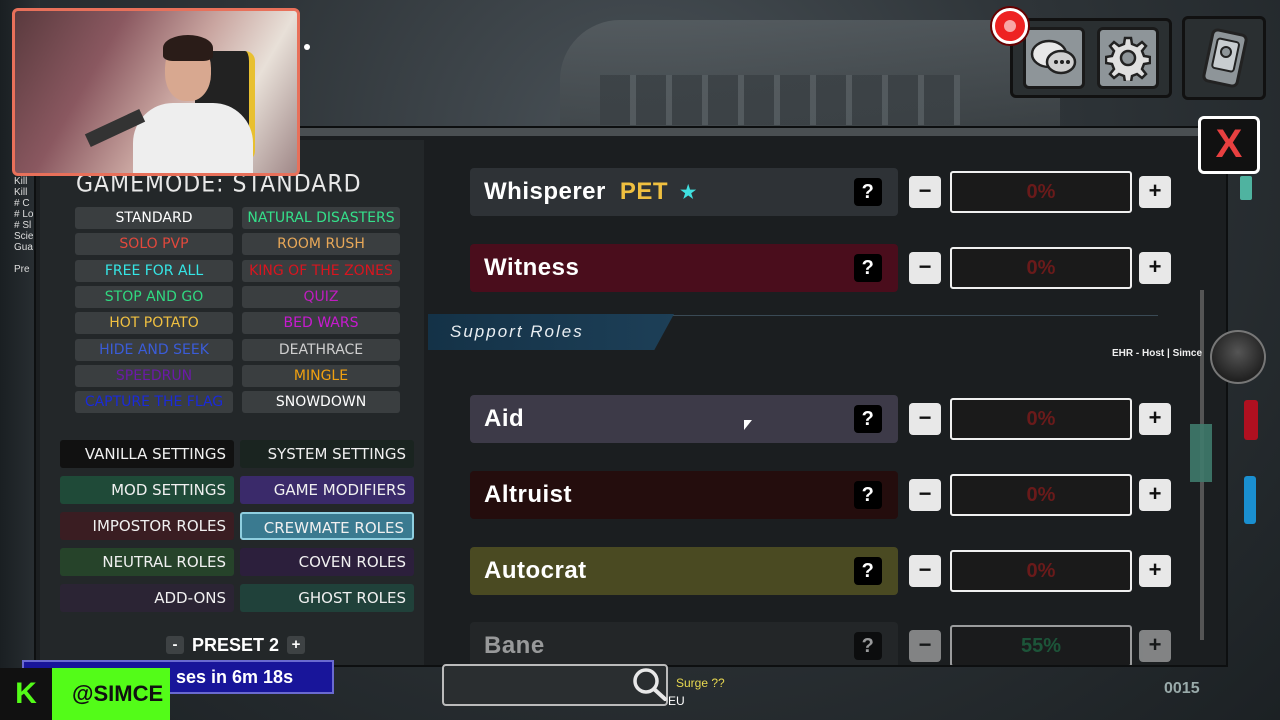 The image size is (1280, 720). I want to click on side-log-line: # C, so click(22, 203).